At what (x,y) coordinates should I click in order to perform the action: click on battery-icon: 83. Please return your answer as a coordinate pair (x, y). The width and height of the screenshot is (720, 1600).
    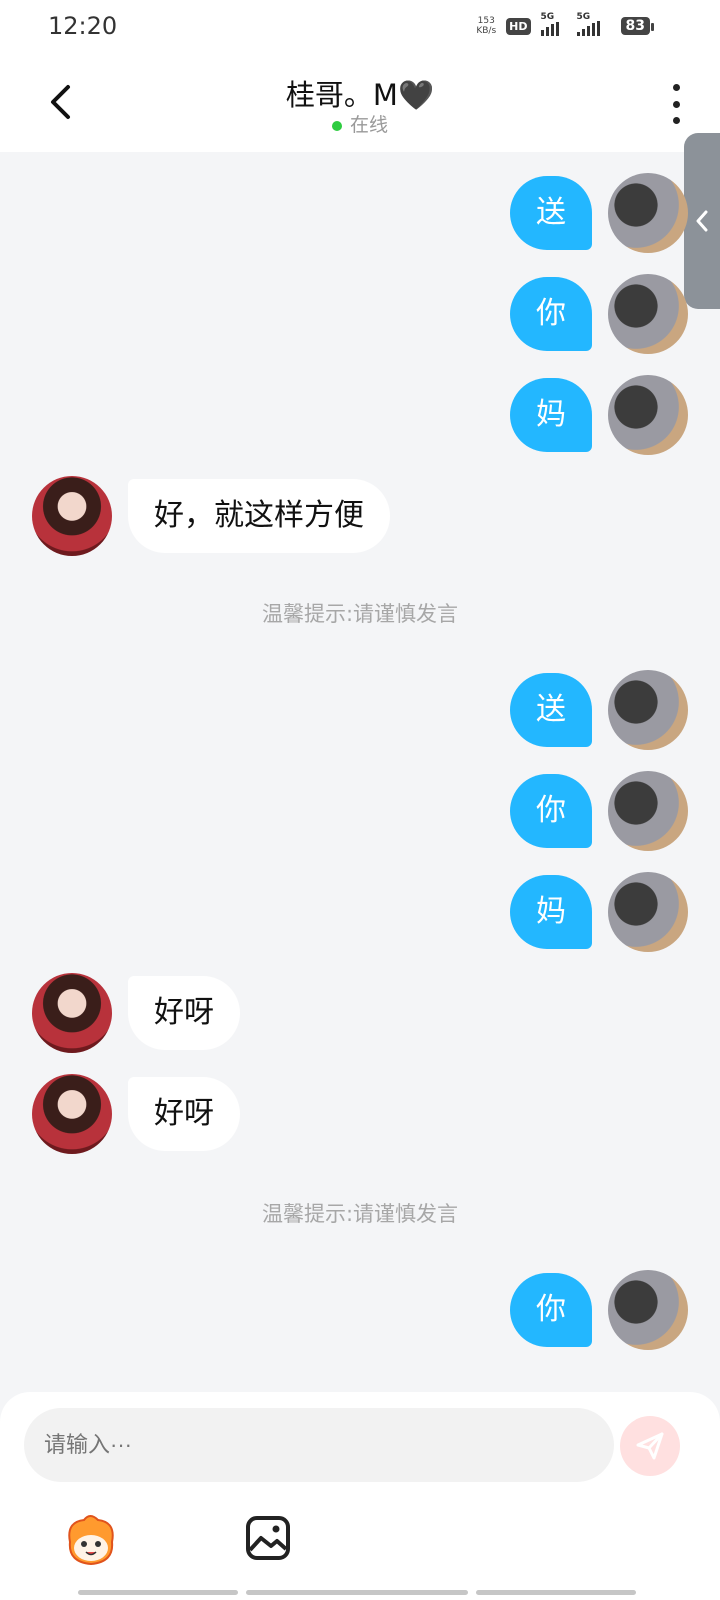
    Looking at the image, I should click on (637, 26).